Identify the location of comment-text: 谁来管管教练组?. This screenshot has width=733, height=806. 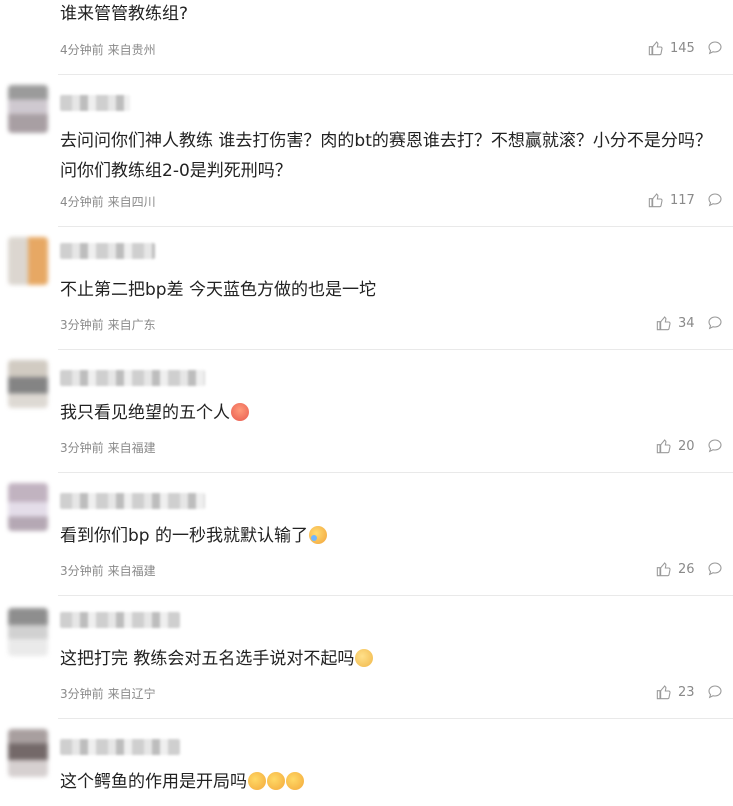
(124, 14).